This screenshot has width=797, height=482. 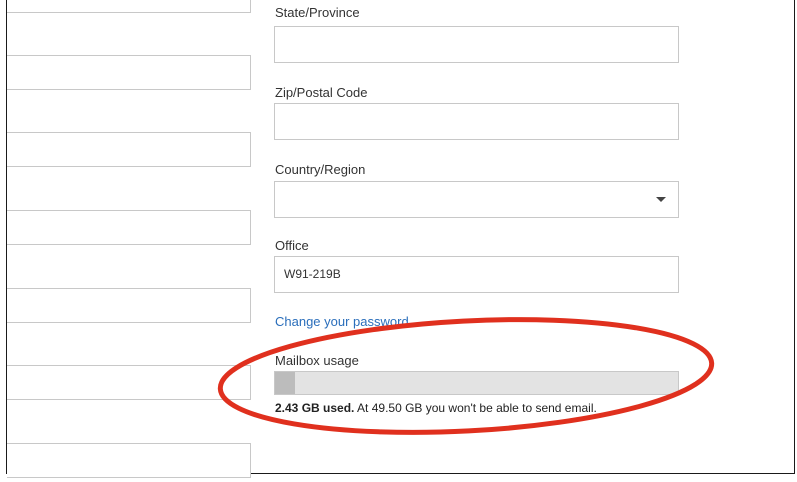 What do you see at coordinates (661, 199) in the screenshot?
I see `chevron-down-icon` at bounding box center [661, 199].